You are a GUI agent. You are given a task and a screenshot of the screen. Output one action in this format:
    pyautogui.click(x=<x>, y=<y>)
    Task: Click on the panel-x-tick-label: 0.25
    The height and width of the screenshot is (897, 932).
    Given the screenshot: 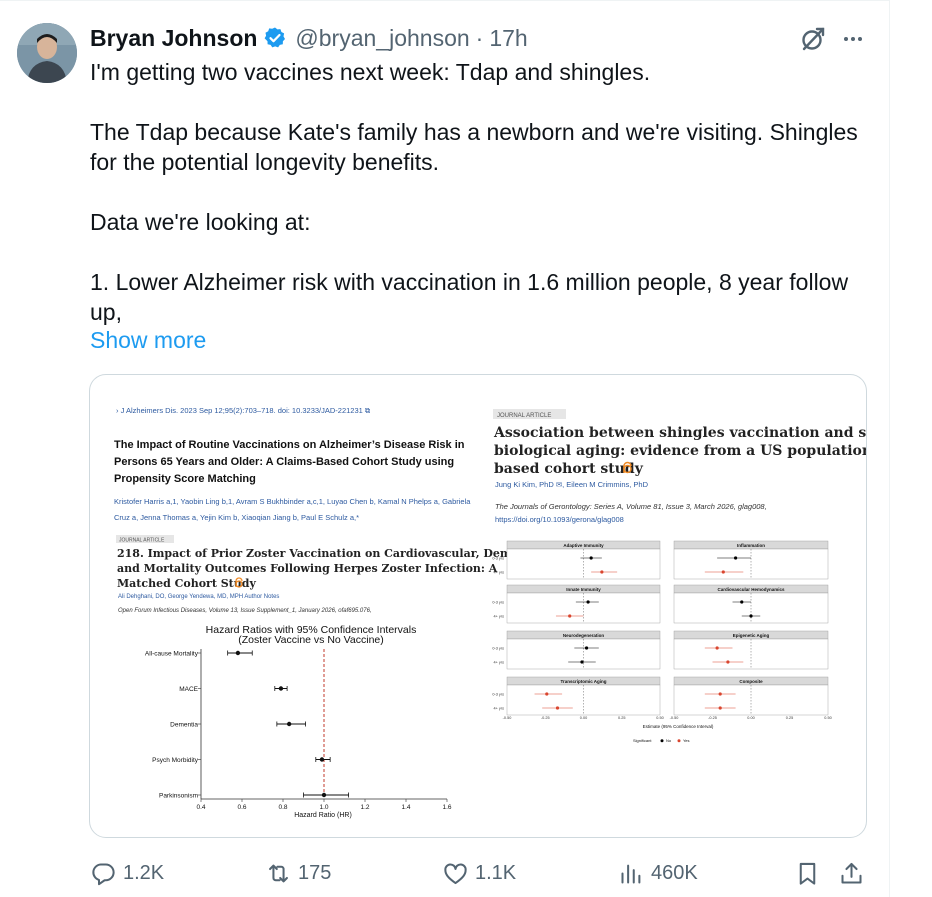 What is the action you would take?
    pyautogui.click(x=621, y=718)
    